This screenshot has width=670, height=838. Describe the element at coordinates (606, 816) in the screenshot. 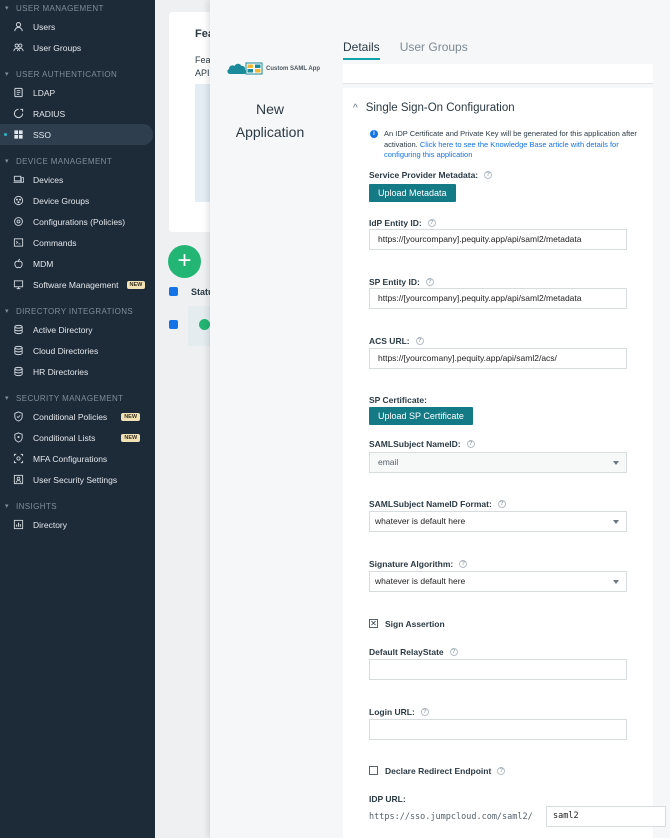

I see `idp-url-input: saml2` at that location.